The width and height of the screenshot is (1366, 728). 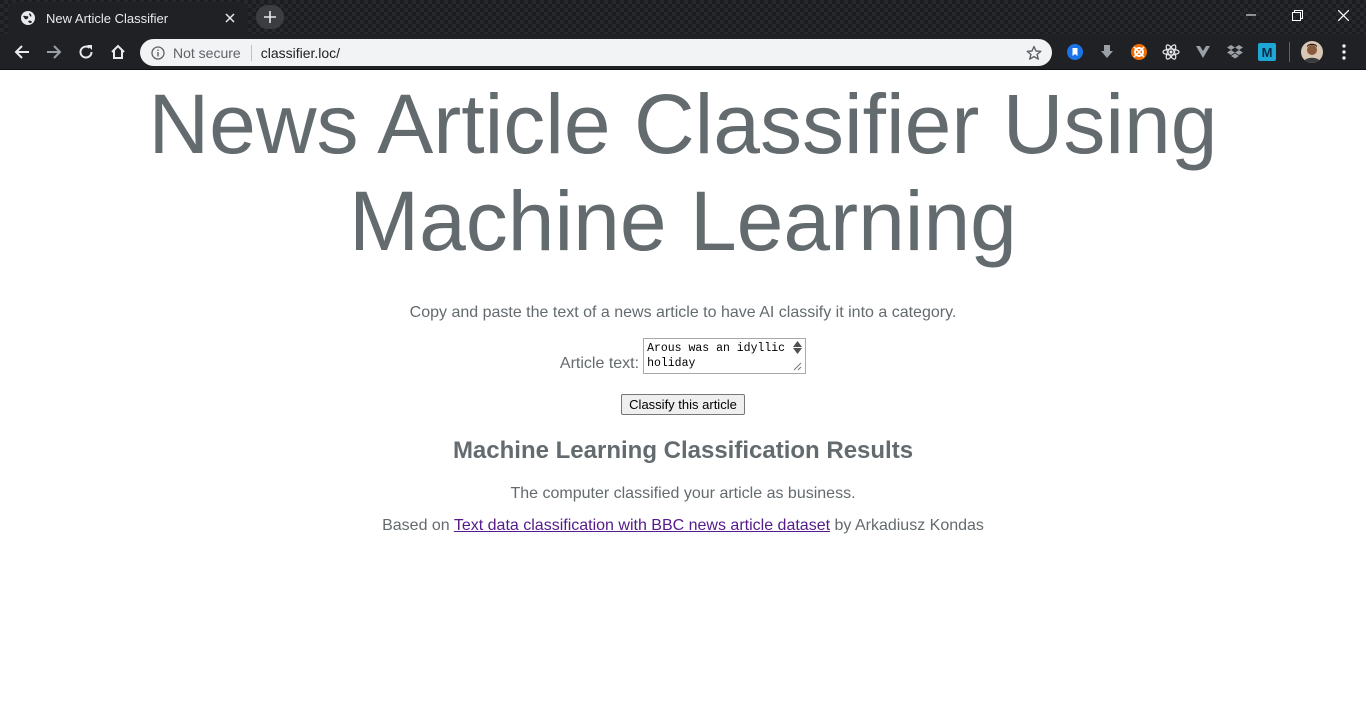 I want to click on forward-button, so click(x=54, y=52).